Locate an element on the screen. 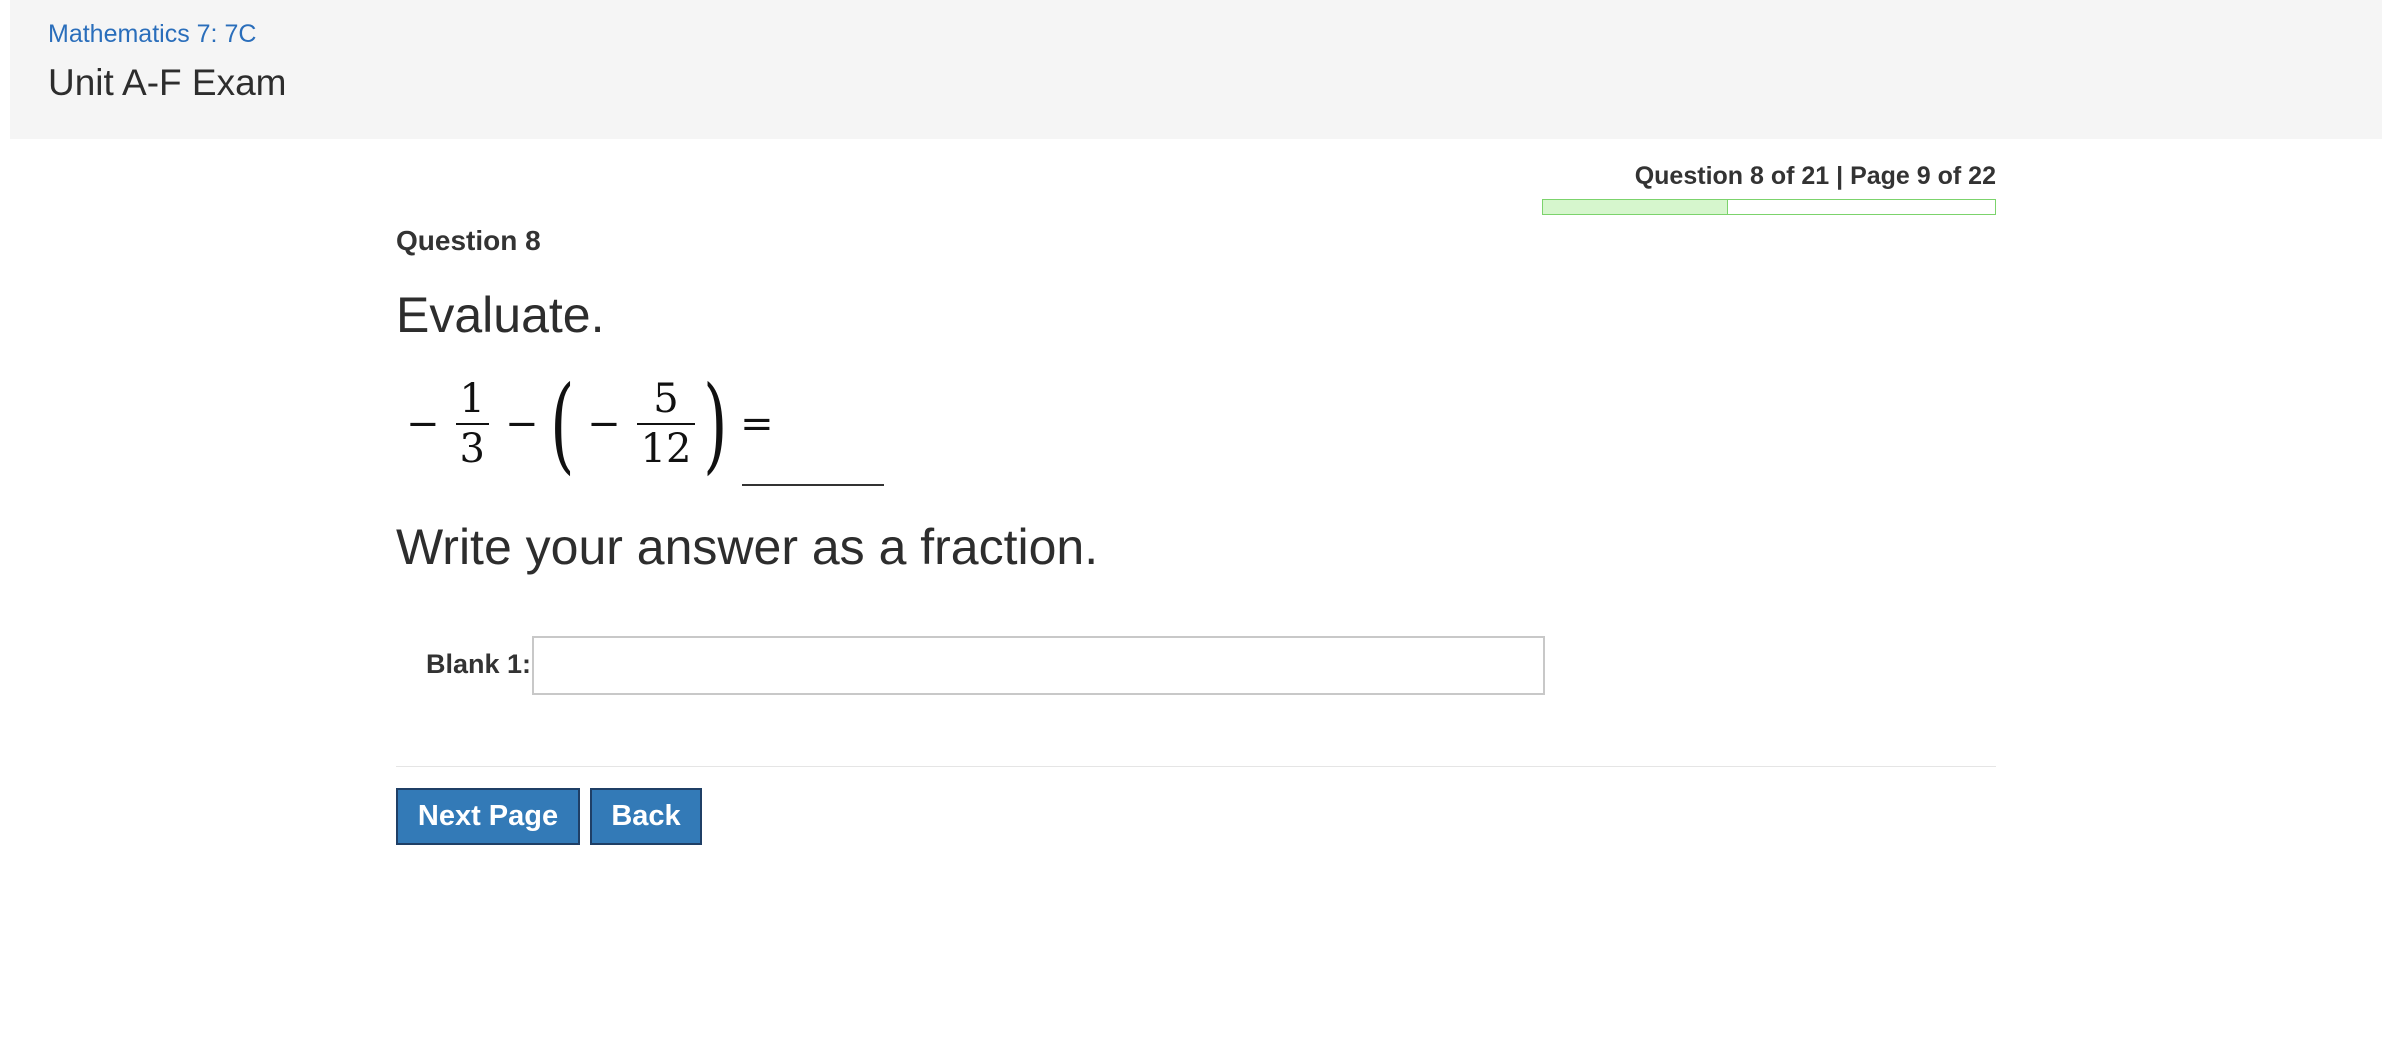  fraction-denominator: 3 is located at coordinates (472, 449).